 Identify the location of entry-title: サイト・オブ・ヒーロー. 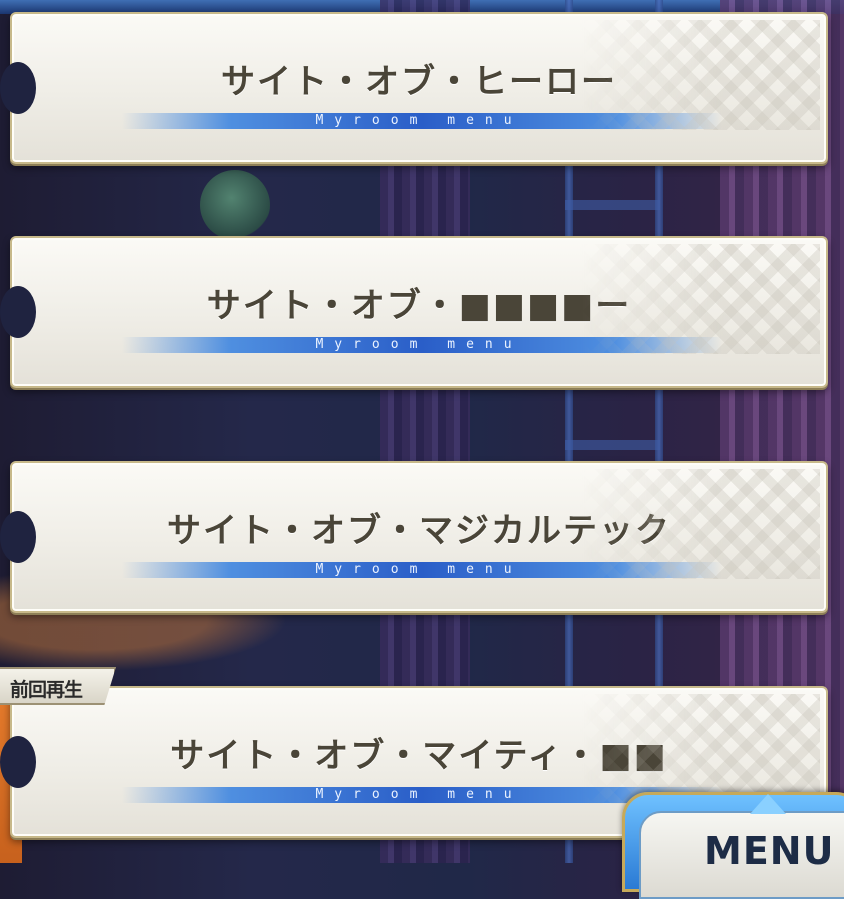
(419, 82).